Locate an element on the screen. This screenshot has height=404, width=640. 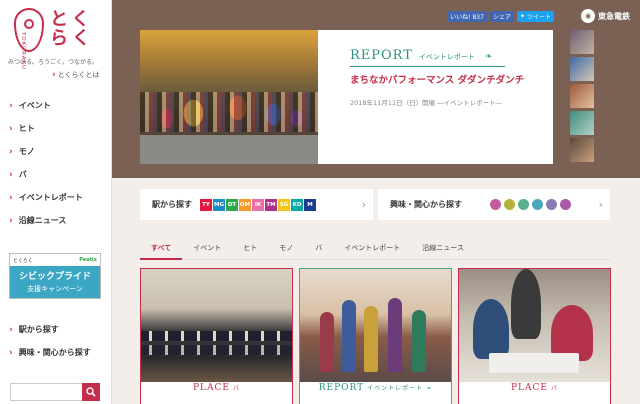
facebook-share-button: シェア is located at coordinates (501, 16).